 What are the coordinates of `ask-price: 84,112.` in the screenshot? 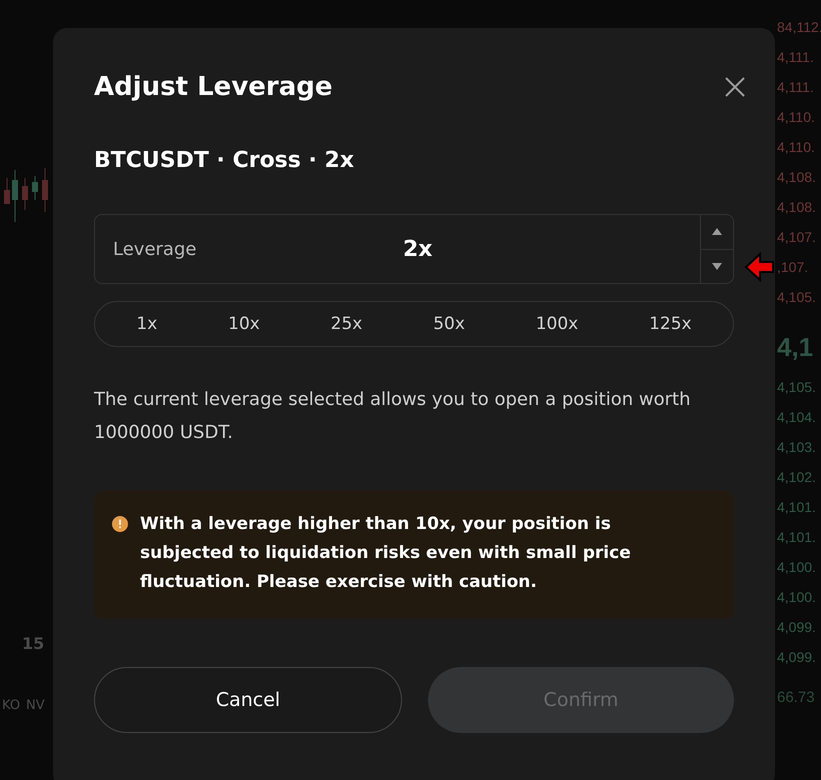 It's located at (799, 27).